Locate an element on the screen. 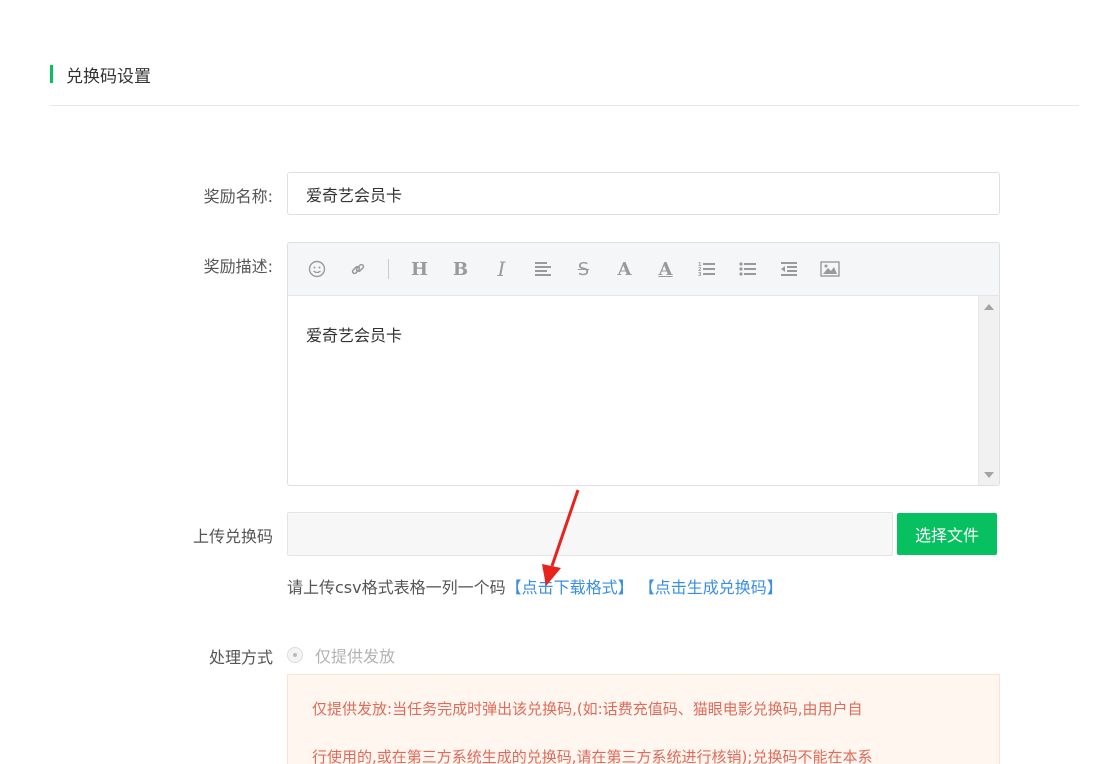  notice-line-1-text: 当任务完成时弹出该兑换码,(如:话费充值码、猫眼电影兑换码,由用户自 is located at coordinates (627, 709).